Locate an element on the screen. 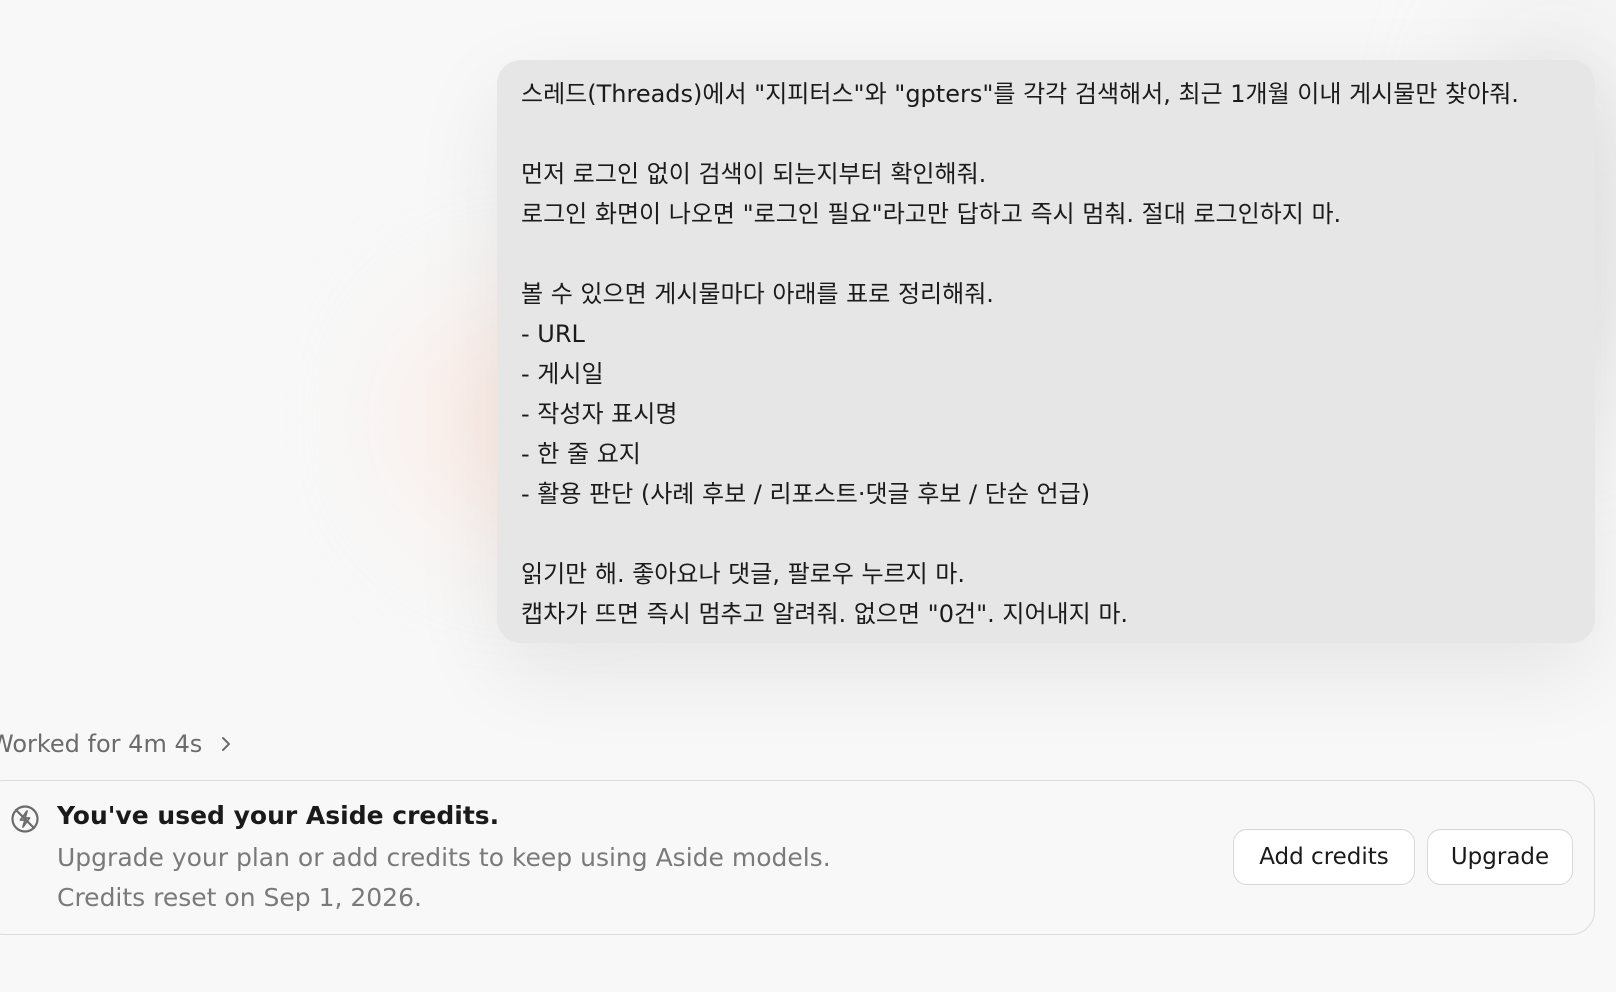 The width and height of the screenshot is (1616, 992). message-line: 캡차가 뜨면 즉시 멈추고 알려줘. 없으면 "0건". 지어내지 마. is located at coordinates (825, 614).